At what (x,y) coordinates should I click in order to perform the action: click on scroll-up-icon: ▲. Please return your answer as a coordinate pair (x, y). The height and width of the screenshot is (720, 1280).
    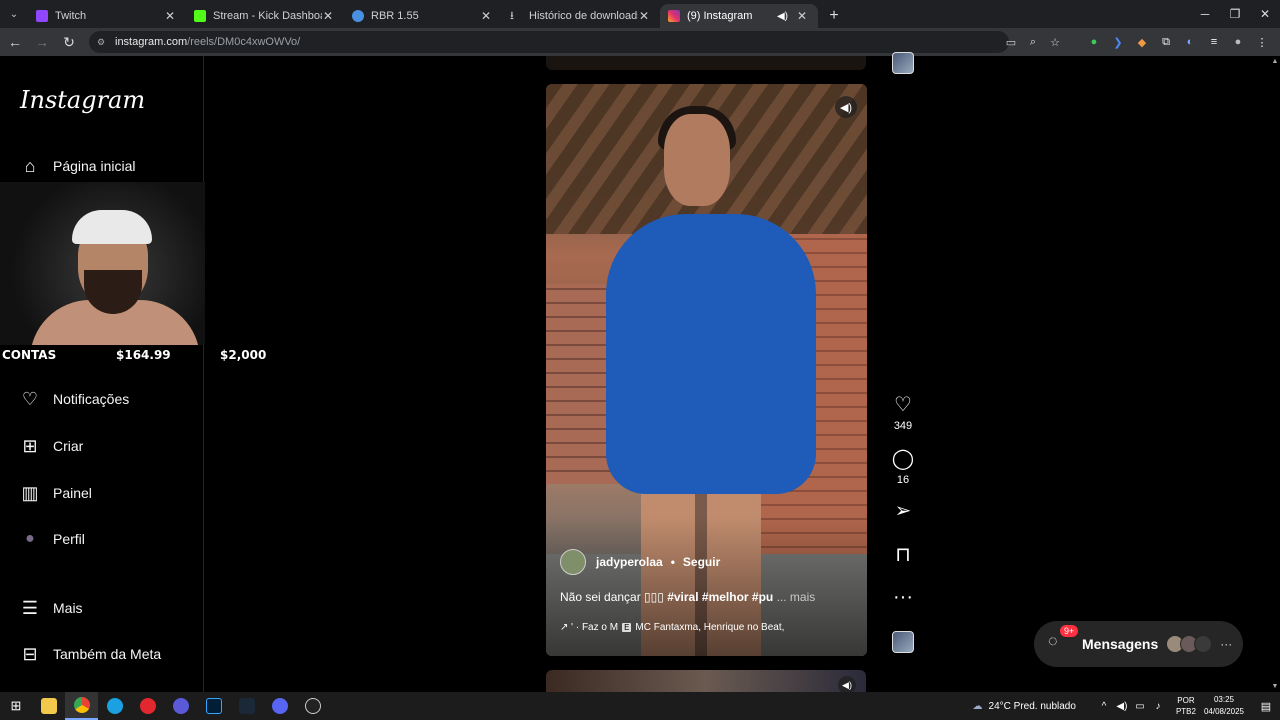
    Looking at the image, I should click on (1275, 61).